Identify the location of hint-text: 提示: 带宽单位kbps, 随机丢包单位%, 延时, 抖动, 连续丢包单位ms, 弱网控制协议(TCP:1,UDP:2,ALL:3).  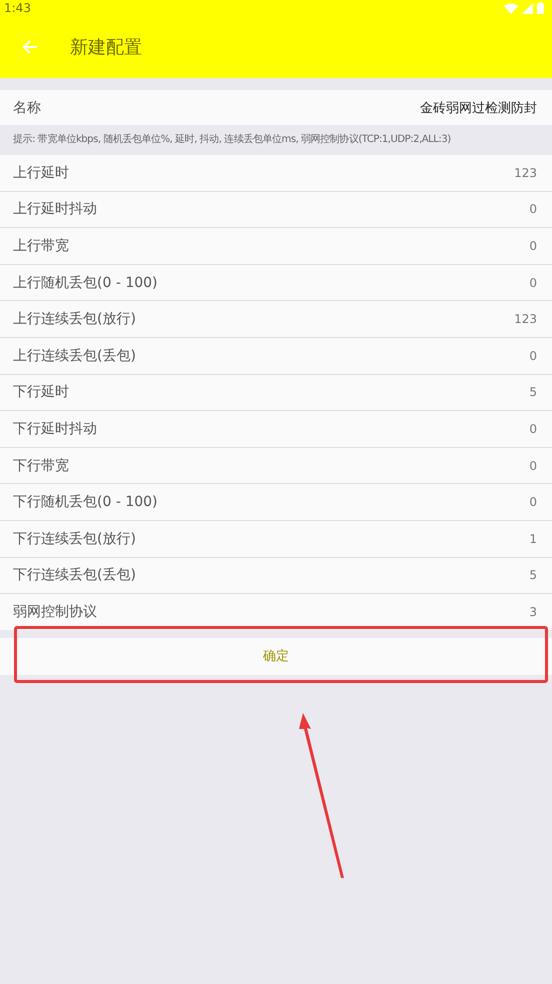
(232, 139).